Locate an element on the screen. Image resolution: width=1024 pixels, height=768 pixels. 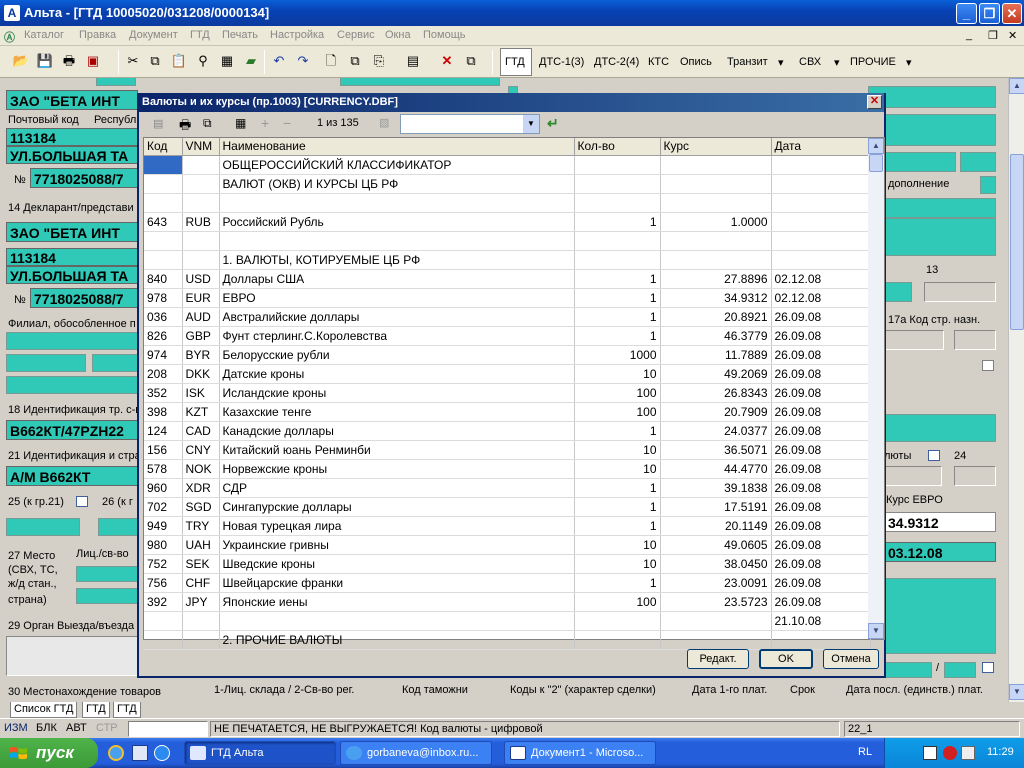
dialog-form-icon: ▦ is located at coordinates (243, 124).